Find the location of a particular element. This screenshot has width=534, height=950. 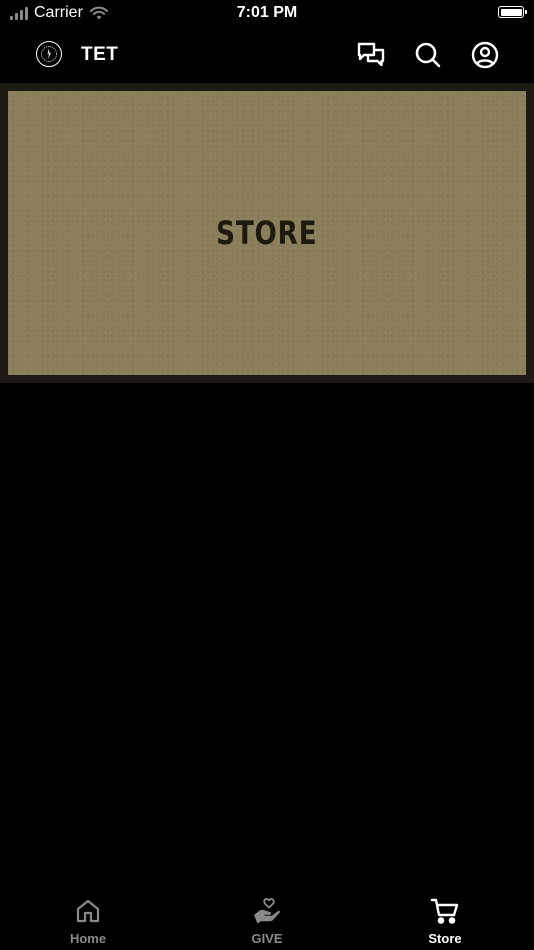

app-header: TET is located at coordinates (267, 55).